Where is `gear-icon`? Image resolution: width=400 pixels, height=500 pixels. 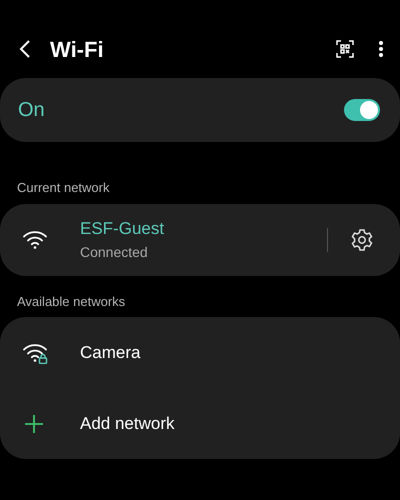 gear-icon is located at coordinates (362, 240).